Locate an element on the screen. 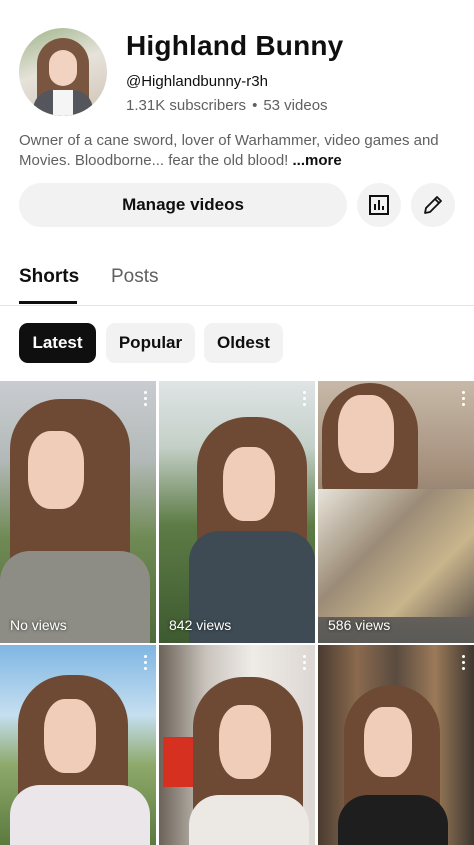  analytics-button is located at coordinates (379, 205).